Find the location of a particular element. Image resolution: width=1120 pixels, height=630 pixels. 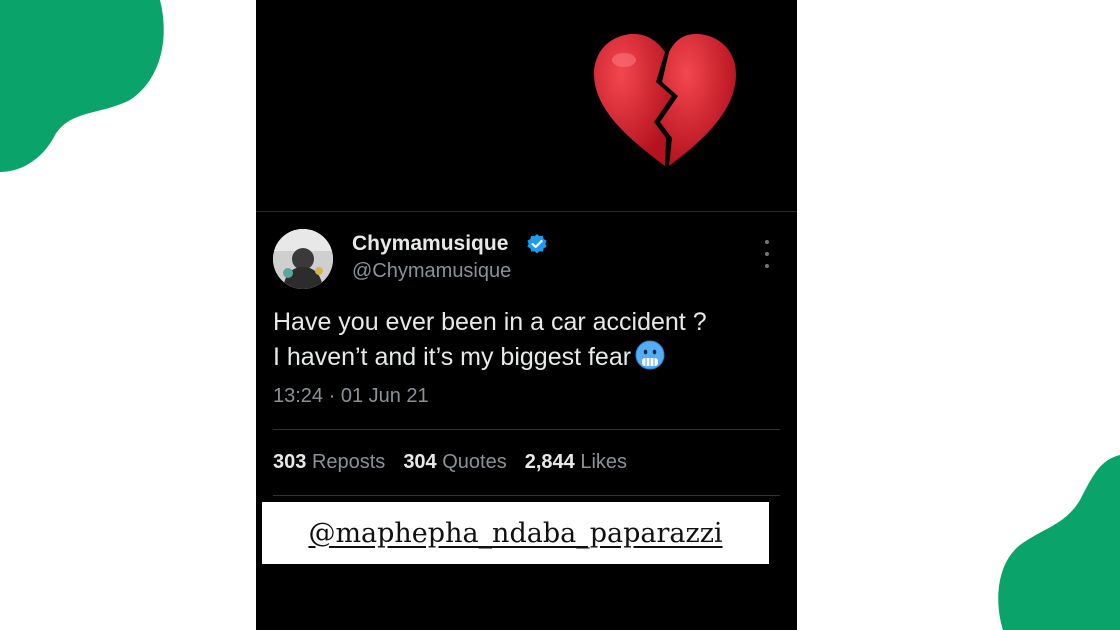

post-stats: 303 Reposts 304 Quotes 2,844 Likes is located at coordinates (450, 462).